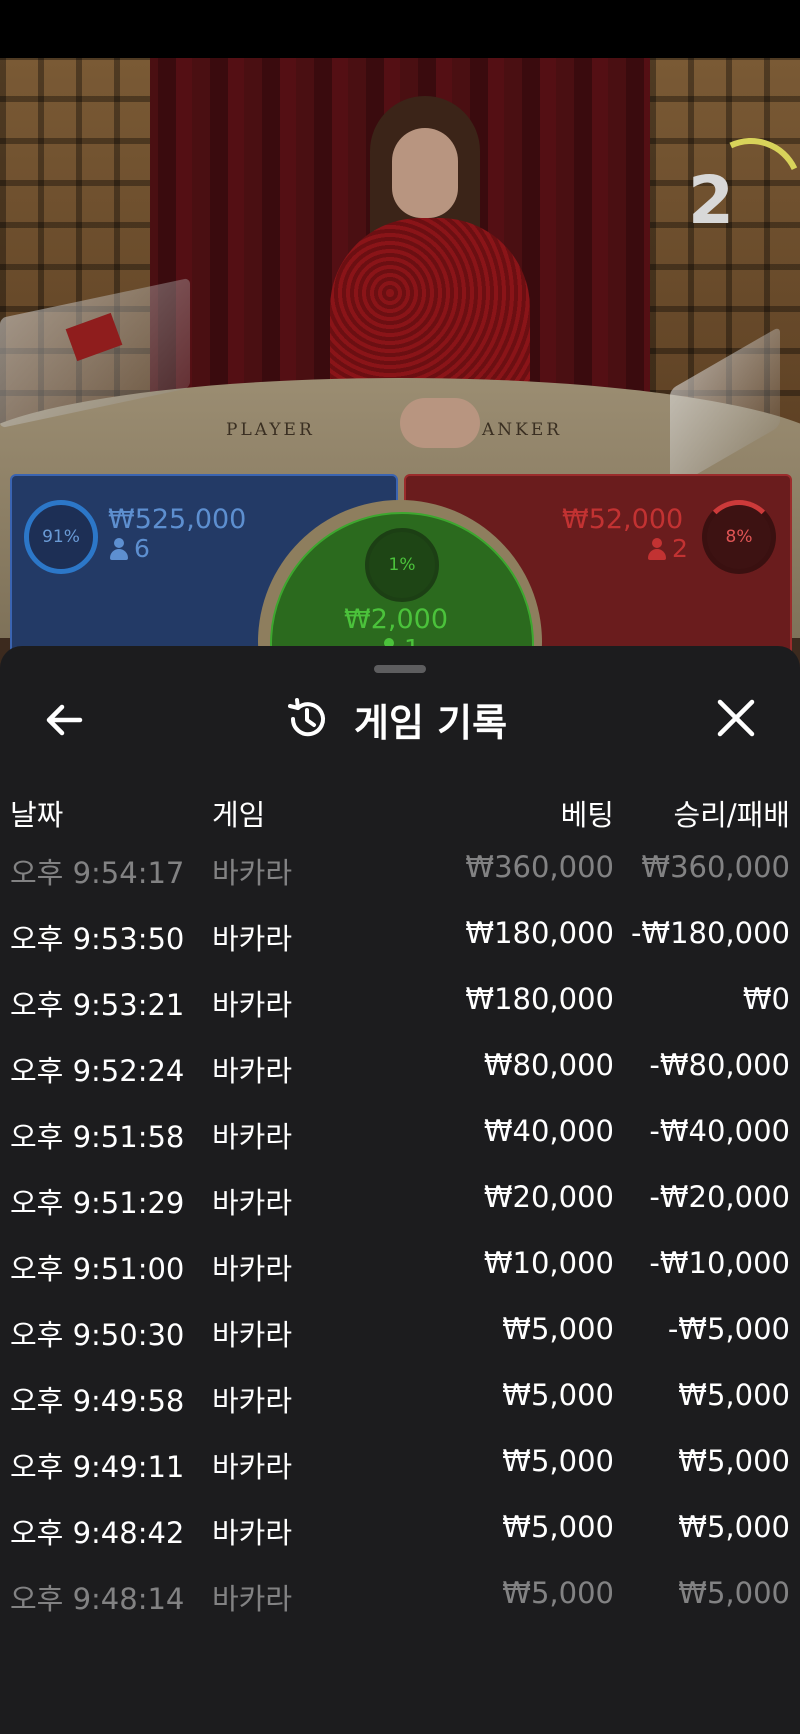 The width and height of the screenshot is (800, 1734). Describe the element at coordinates (715, 867) in the screenshot. I see `row-win-loss: ₩360,000` at that location.